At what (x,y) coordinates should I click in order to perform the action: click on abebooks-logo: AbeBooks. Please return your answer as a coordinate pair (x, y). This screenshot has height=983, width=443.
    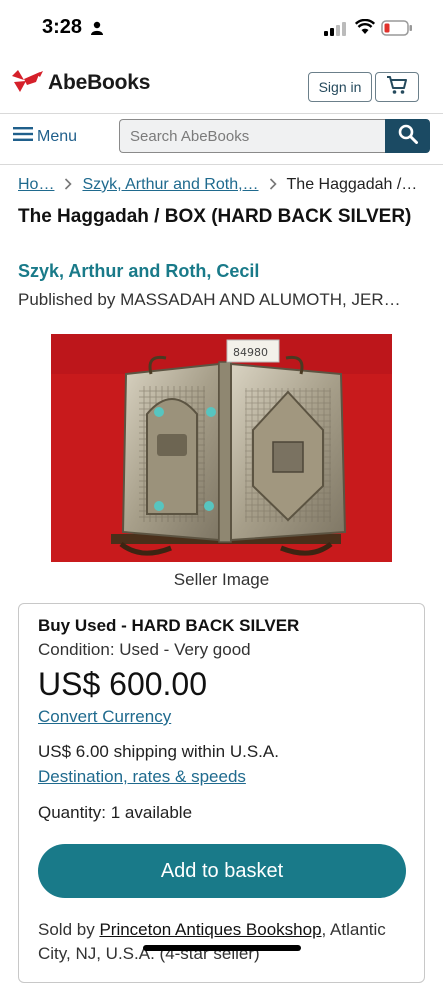
    Looking at the image, I should click on (80, 82).